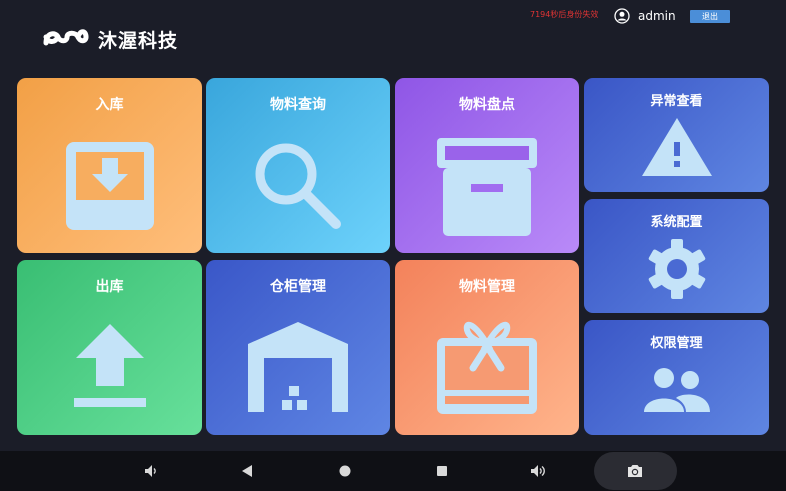 This screenshot has height=491, width=786. Describe the element at coordinates (710, 16) in the screenshot. I see `logout-button: 退出` at that location.